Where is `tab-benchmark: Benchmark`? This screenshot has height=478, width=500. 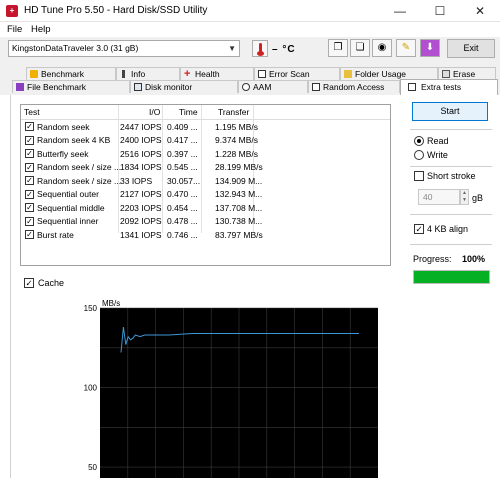
tab-benchmark: Benchmark is located at coordinates (71, 73).